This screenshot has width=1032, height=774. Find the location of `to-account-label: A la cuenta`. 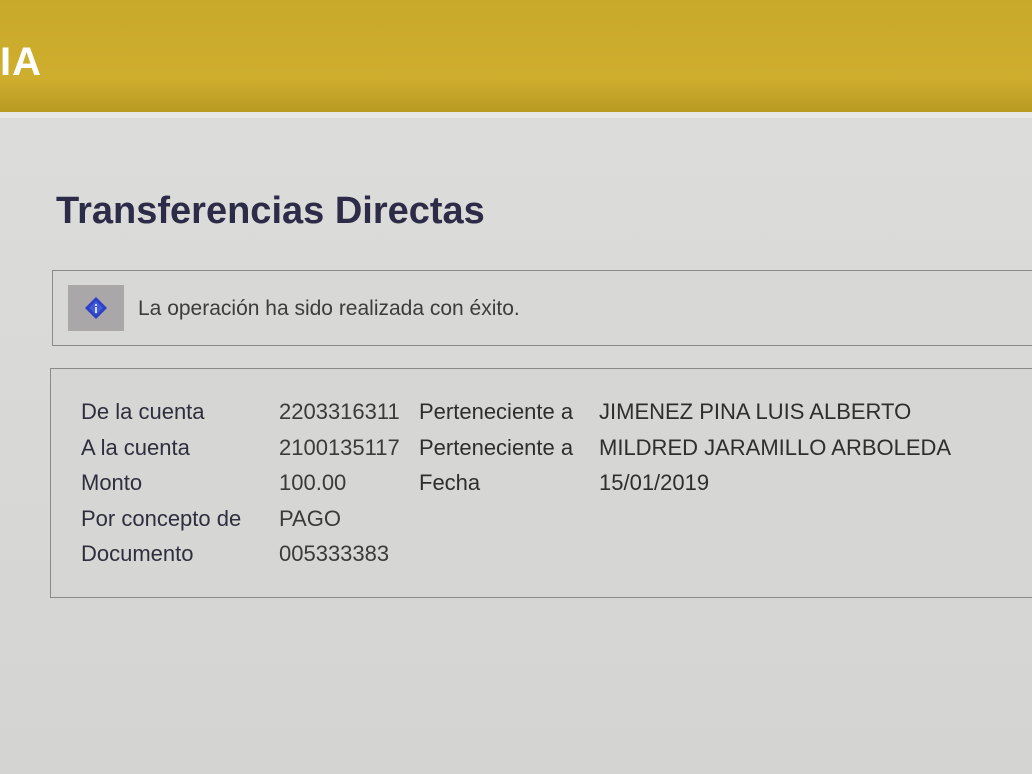

to-account-label: A la cuenta is located at coordinates (135, 447).